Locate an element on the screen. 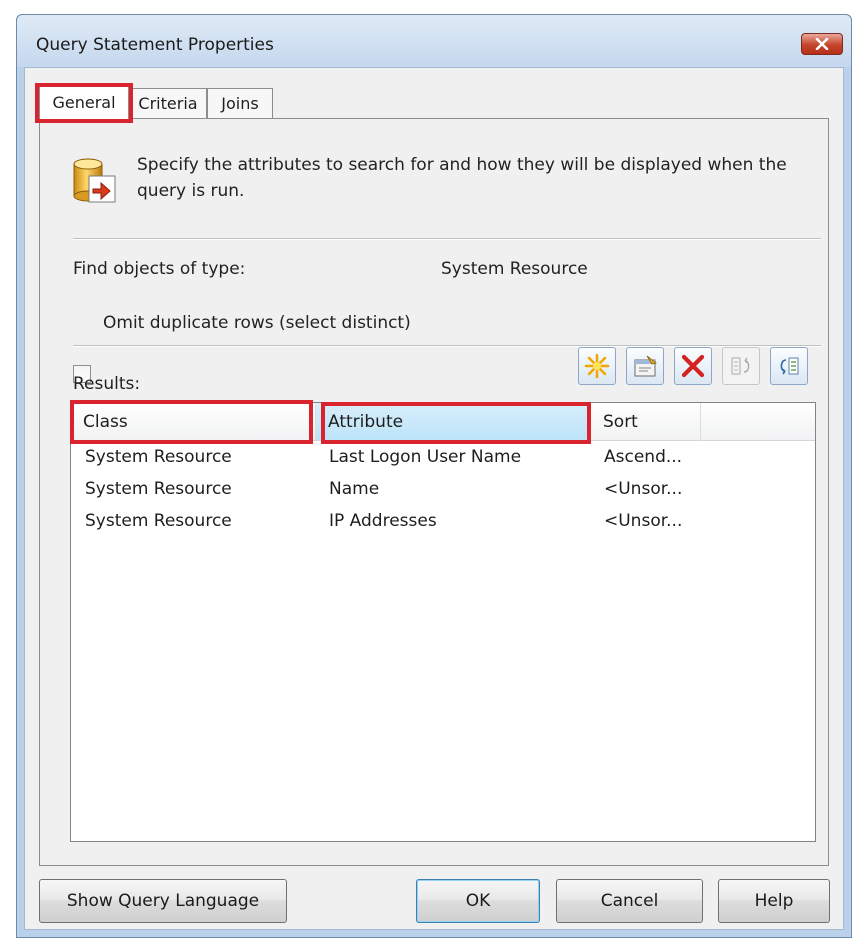  show-query-language-label: Show Query Language is located at coordinates (163, 901).